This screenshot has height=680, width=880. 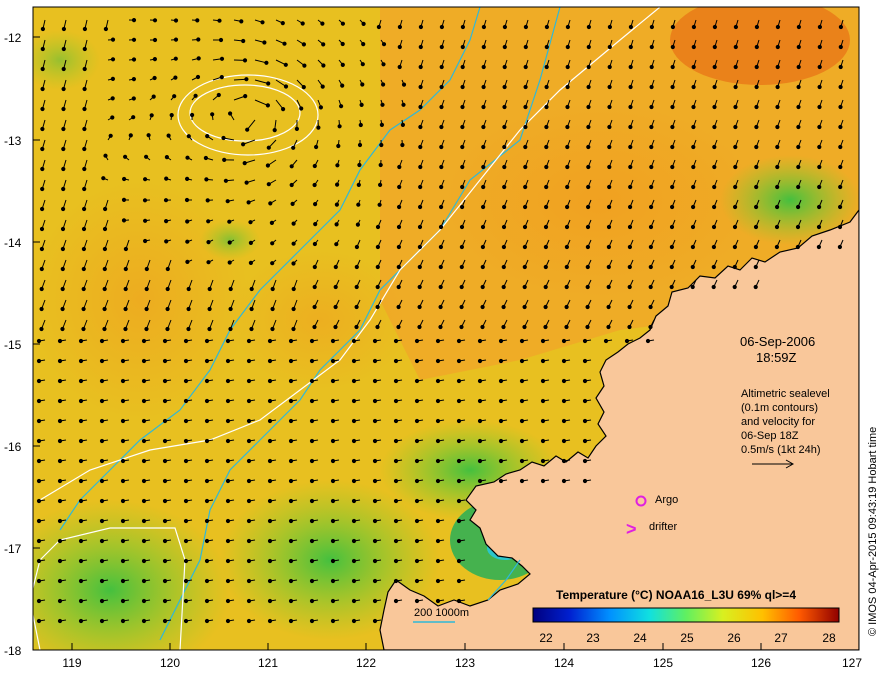 I want to click on y-tick-label: -18, so click(x=13, y=651).